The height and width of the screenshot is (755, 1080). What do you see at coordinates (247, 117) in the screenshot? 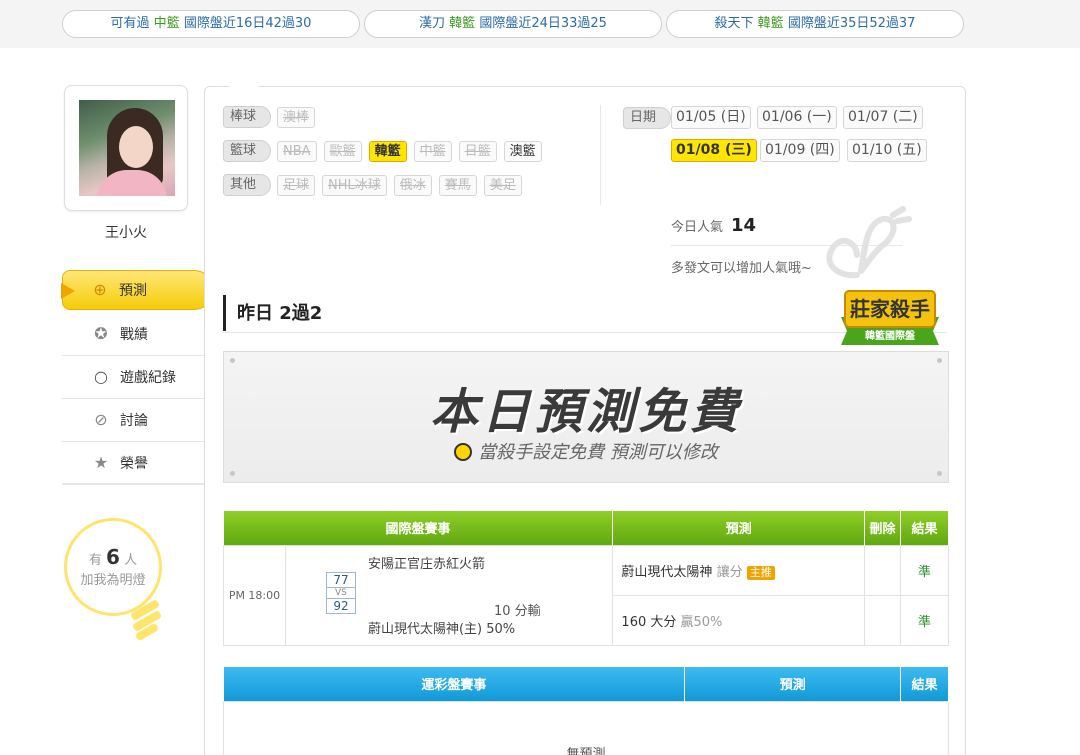
I see `filter-label-baseball: 棒球` at bounding box center [247, 117].